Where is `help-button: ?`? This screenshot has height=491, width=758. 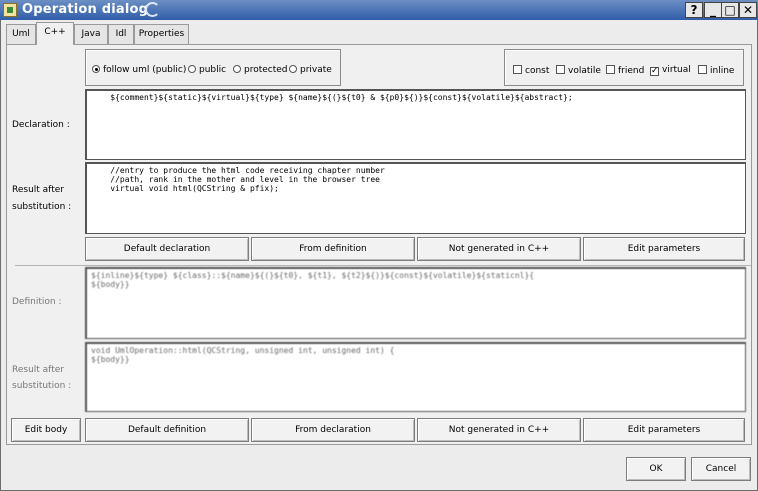 help-button: ? is located at coordinates (694, 10).